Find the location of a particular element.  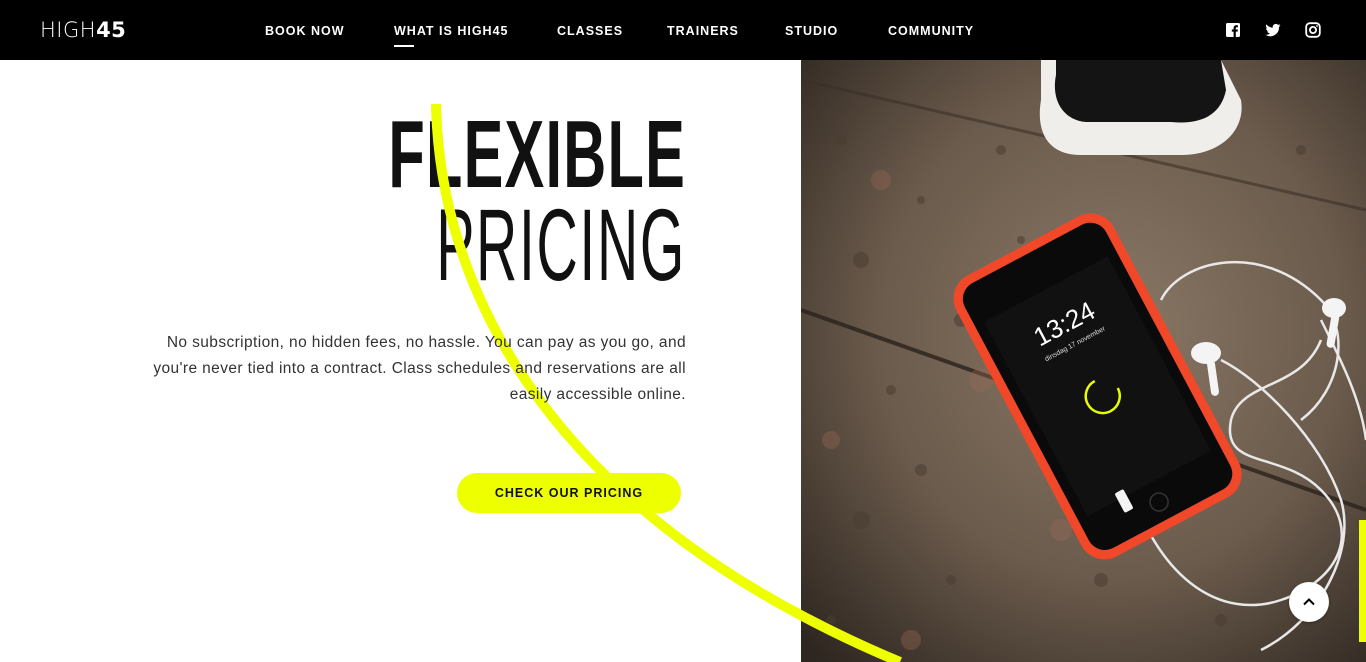

title-line-flexible: FLEXIBLE is located at coordinates (537, 154).